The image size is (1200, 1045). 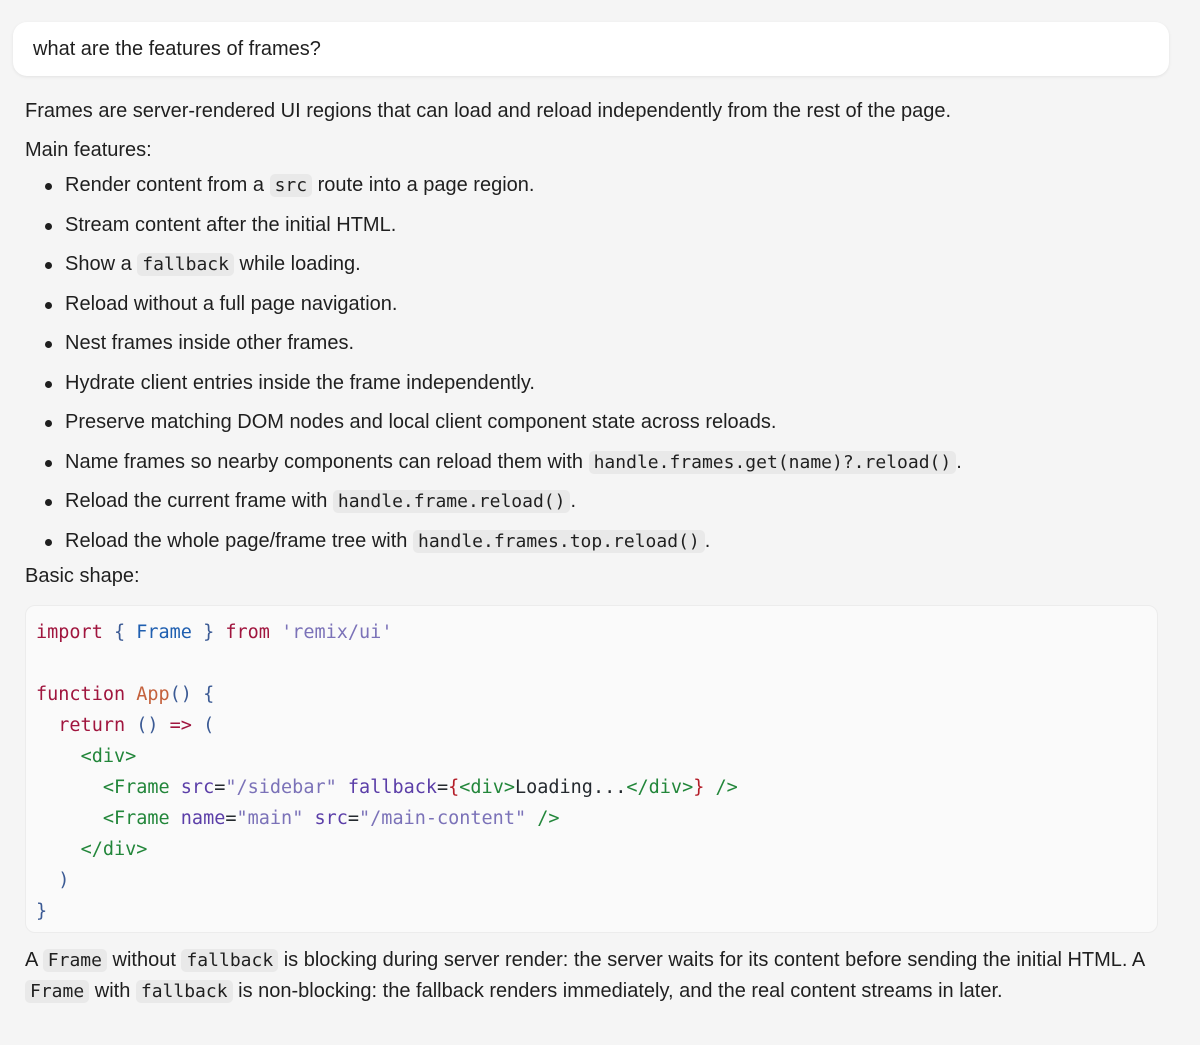 What do you see at coordinates (270, 818) in the screenshot?
I see `code-token: "main"` at bounding box center [270, 818].